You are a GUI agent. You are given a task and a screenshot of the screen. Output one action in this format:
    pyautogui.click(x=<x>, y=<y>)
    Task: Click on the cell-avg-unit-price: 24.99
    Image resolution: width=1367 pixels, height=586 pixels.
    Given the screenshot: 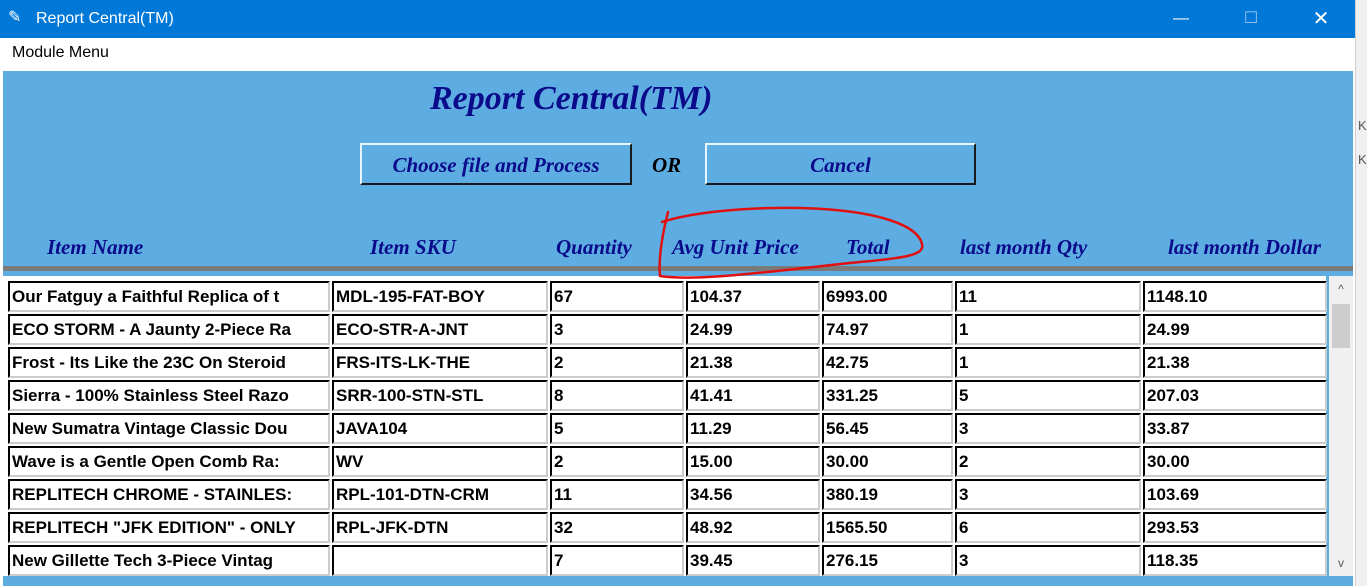 What is the action you would take?
    pyautogui.click(x=753, y=329)
    